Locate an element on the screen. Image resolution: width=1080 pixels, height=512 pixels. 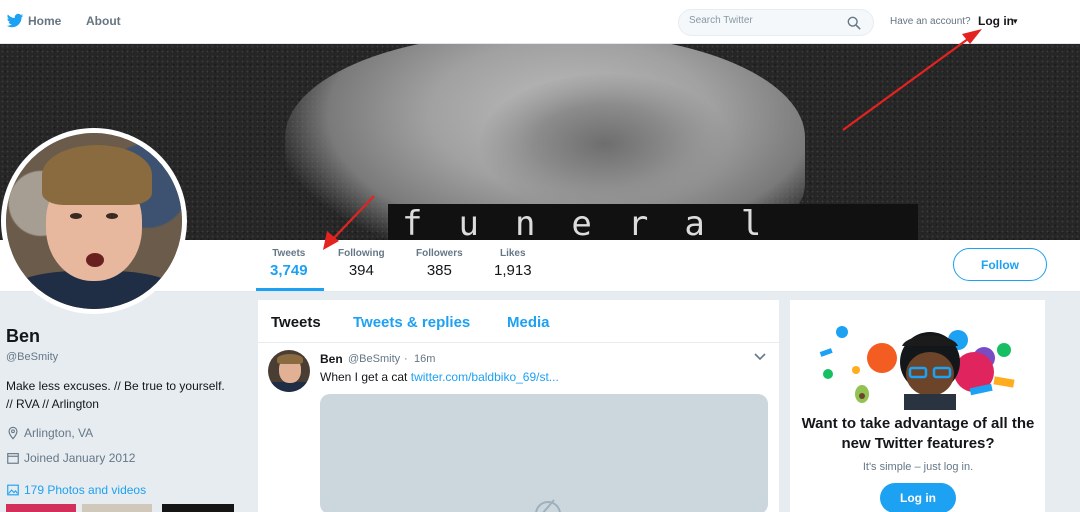
stat-following-label: Following is located at coordinates (361, 253).